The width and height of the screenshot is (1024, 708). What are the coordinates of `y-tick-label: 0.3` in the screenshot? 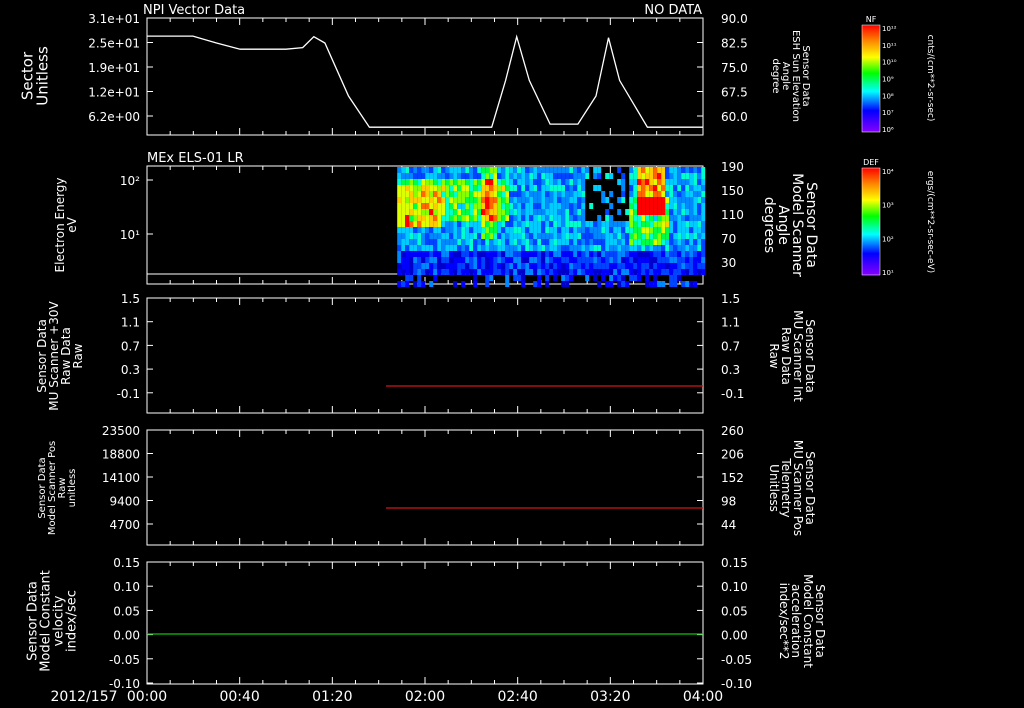 It's located at (730, 370).